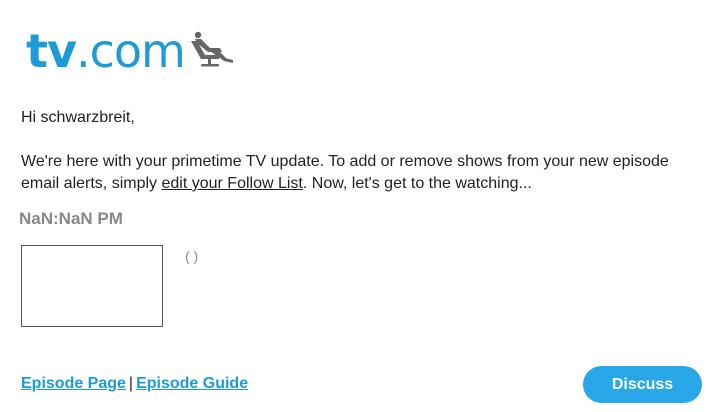  I want to click on episode-links: Episode Page | Episode Guide, so click(134, 384).